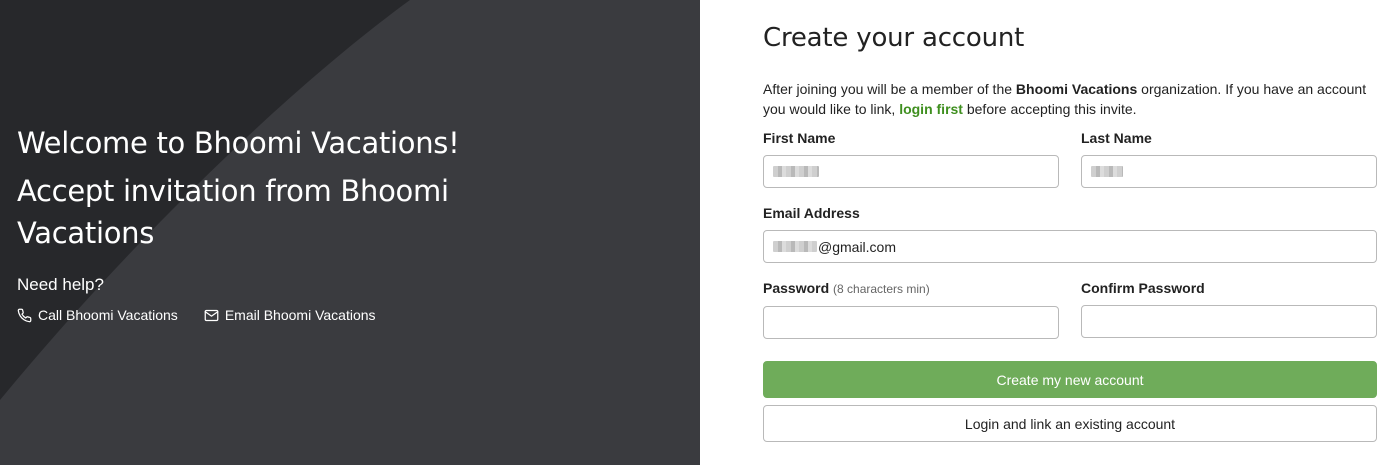  Describe the element at coordinates (799, 138) in the screenshot. I see `first-name-label: First Name` at that location.